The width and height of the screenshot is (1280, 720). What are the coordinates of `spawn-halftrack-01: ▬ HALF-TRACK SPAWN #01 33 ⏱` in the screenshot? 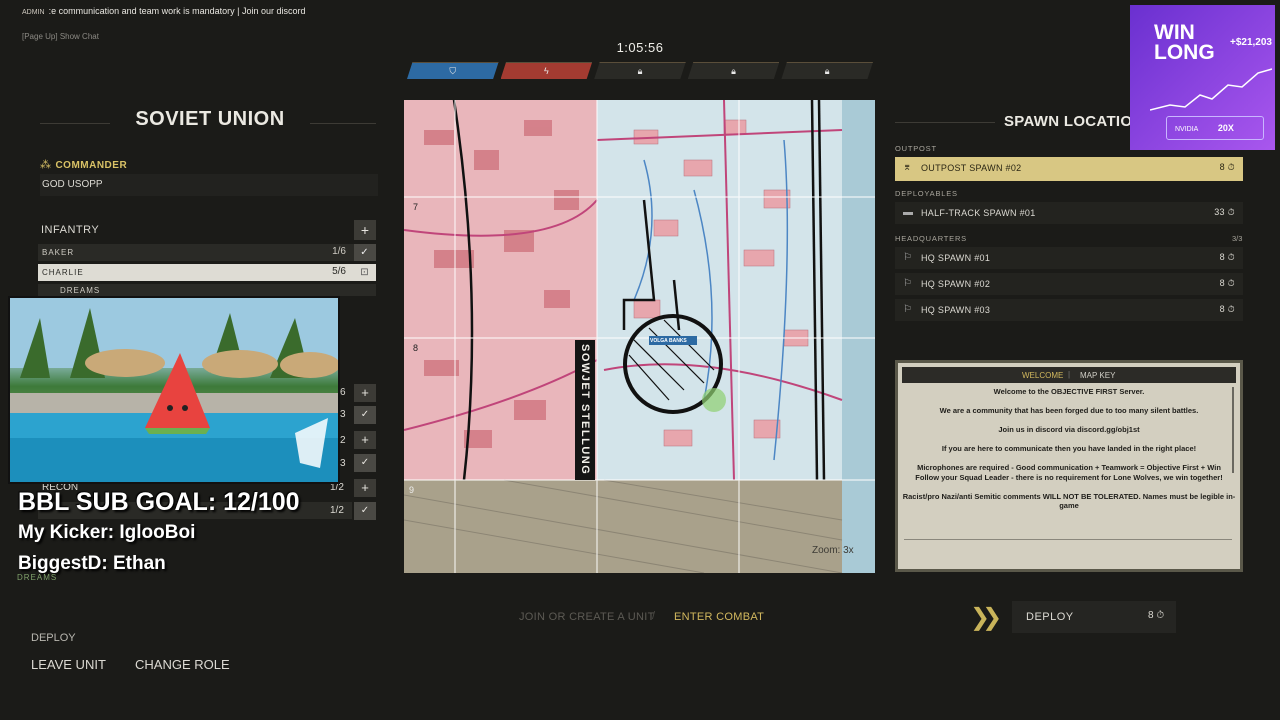 It's located at (1069, 213).